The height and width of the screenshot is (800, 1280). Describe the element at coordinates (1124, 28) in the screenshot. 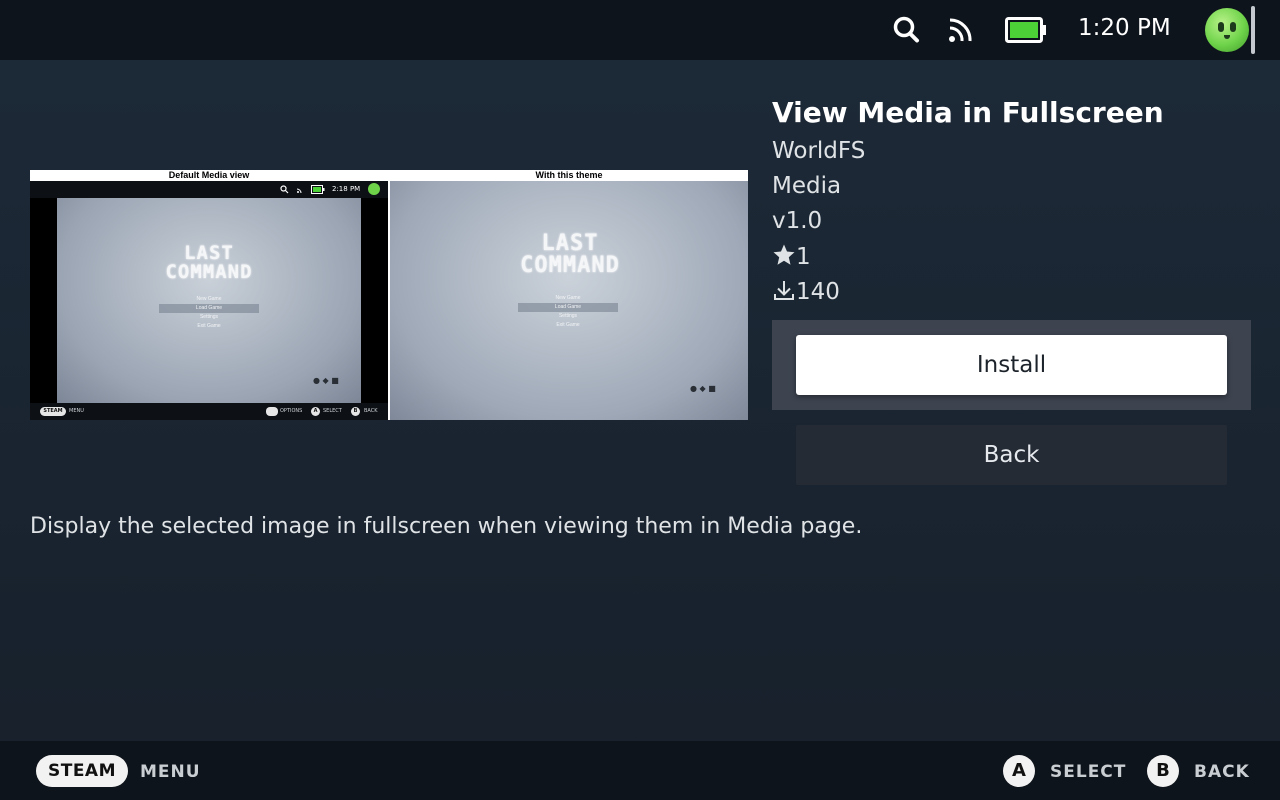

I see `clock: 1:20 PM` at that location.